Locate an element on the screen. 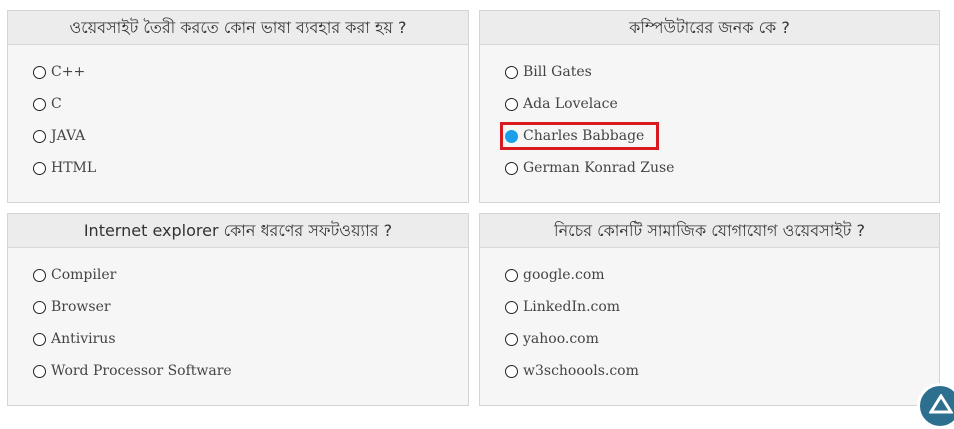  option-label: German Konrad Zuse is located at coordinates (599, 168).